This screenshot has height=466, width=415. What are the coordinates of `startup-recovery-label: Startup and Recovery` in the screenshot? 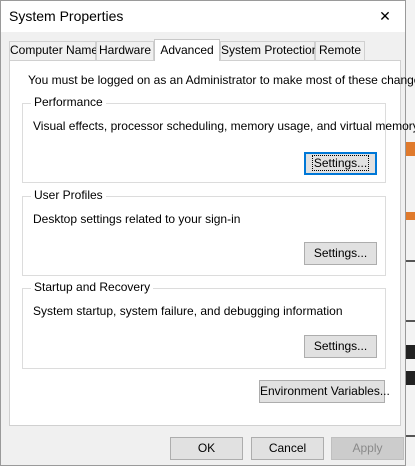 It's located at (92, 287).